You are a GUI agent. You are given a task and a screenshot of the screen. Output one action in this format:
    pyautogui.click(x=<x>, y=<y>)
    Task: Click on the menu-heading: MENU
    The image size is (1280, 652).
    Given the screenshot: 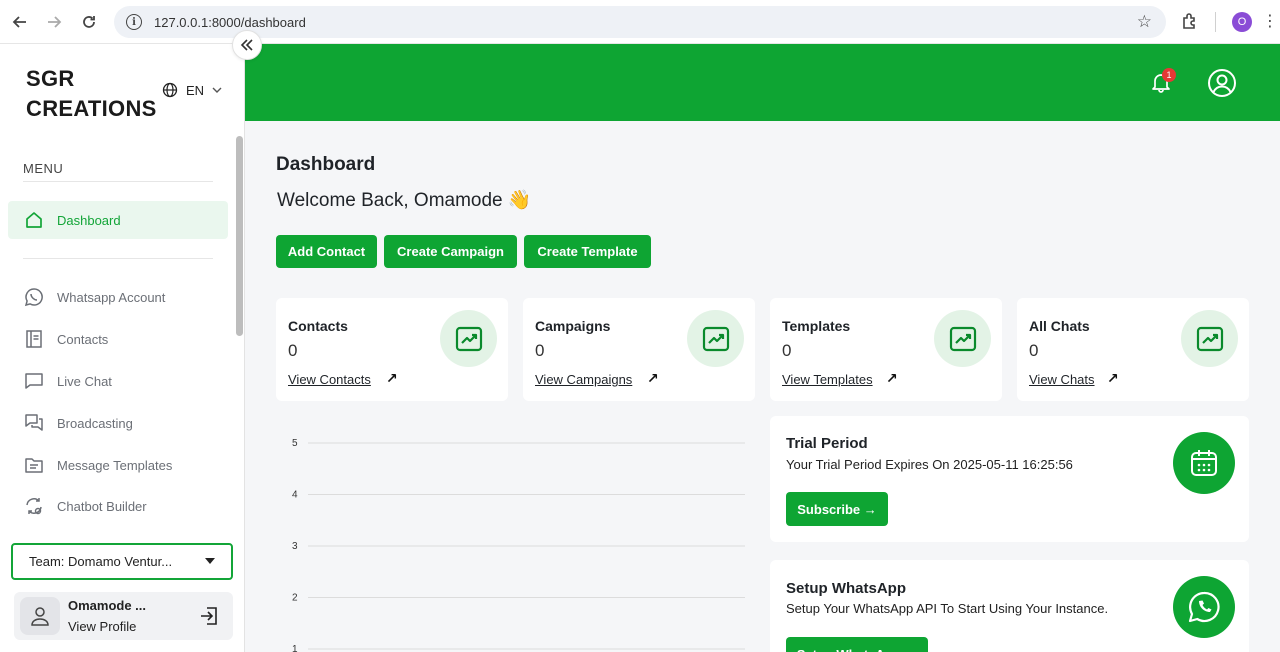 What is the action you would take?
    pyautogui.click(x=43, y=168)
    